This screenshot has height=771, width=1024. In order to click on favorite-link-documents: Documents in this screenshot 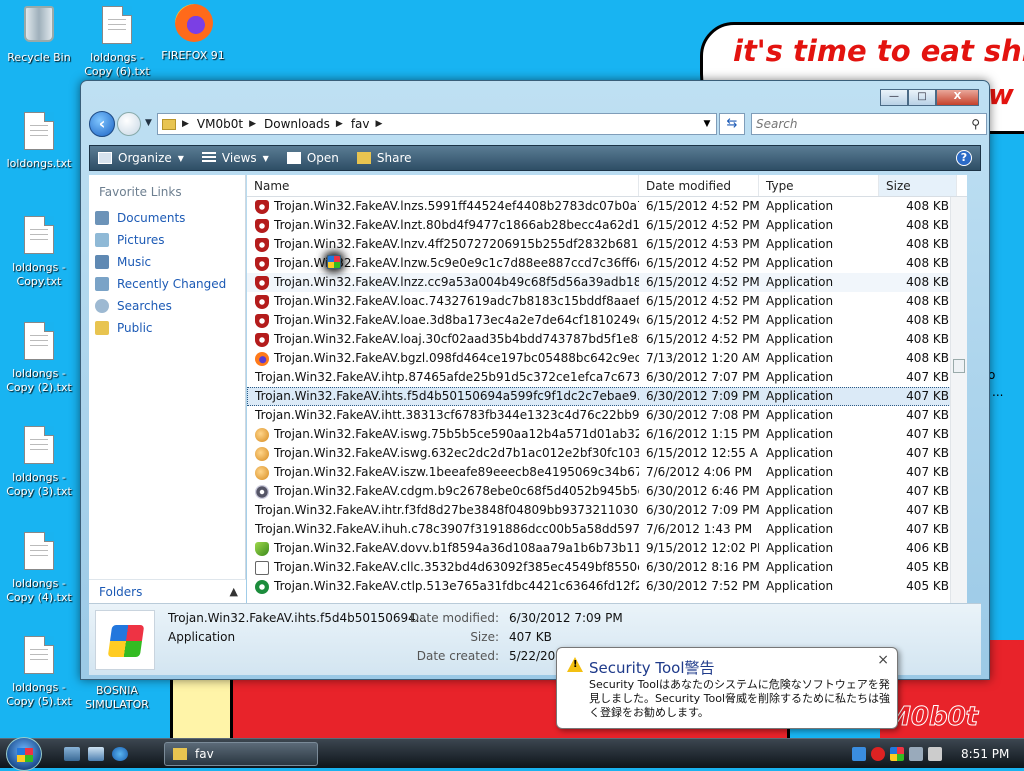, I will do `click(167, 218)`.